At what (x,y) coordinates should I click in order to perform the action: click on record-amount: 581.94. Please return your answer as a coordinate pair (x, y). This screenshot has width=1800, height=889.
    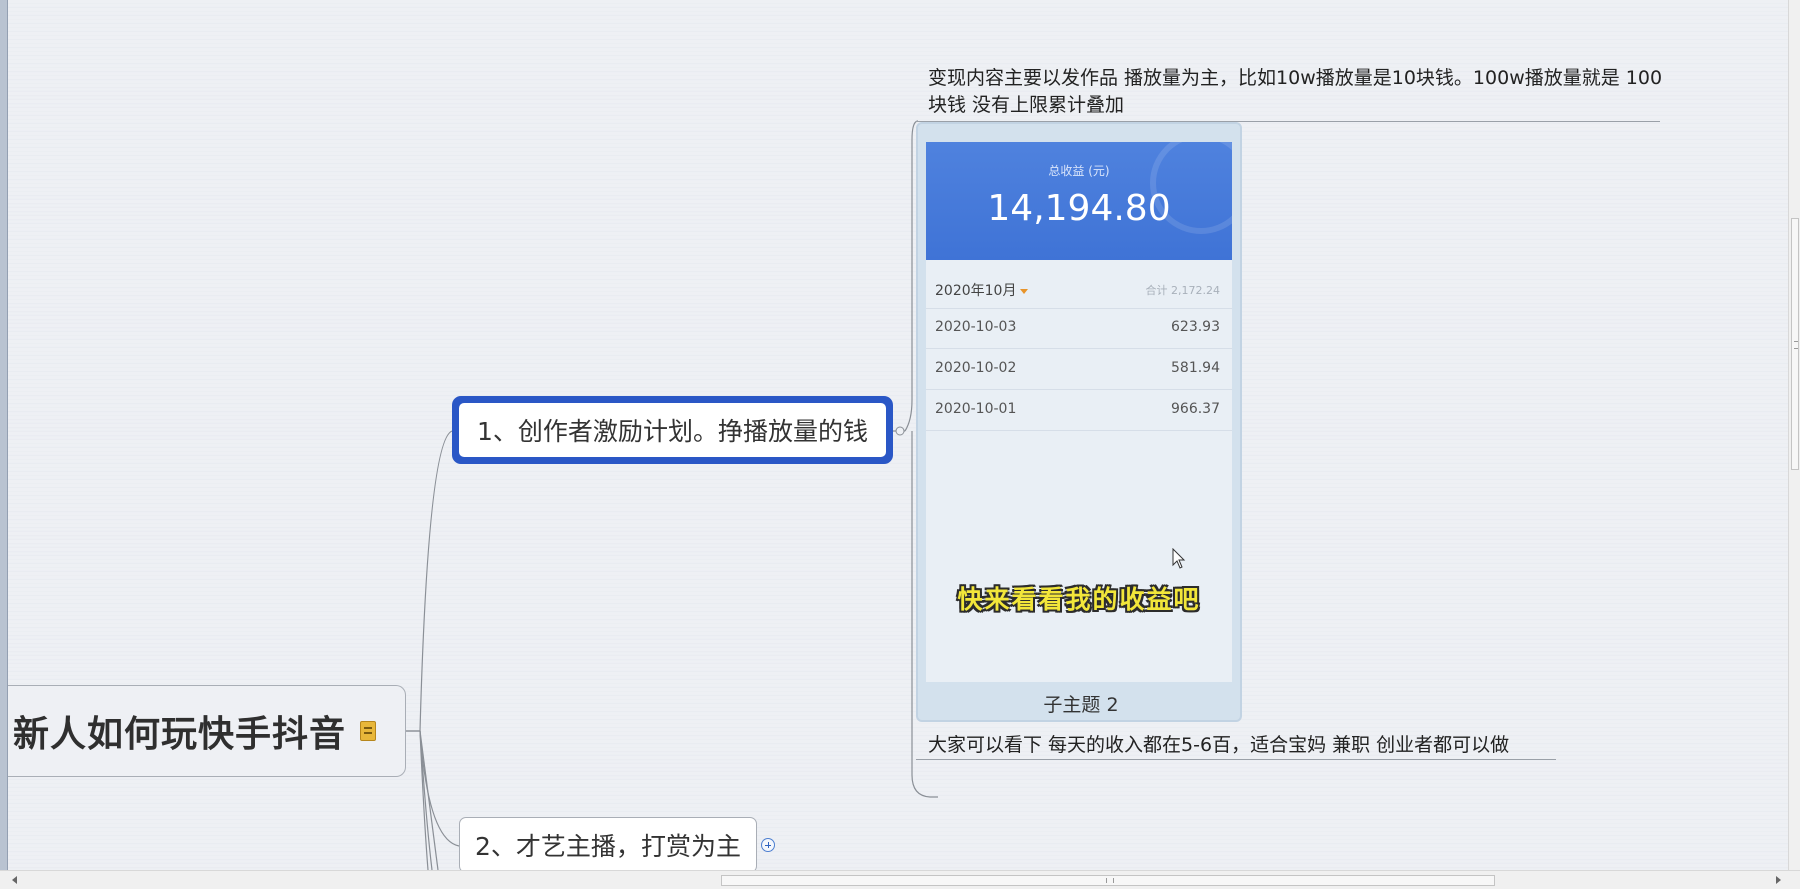
    Looking at the image, I should click on (1195, 368).